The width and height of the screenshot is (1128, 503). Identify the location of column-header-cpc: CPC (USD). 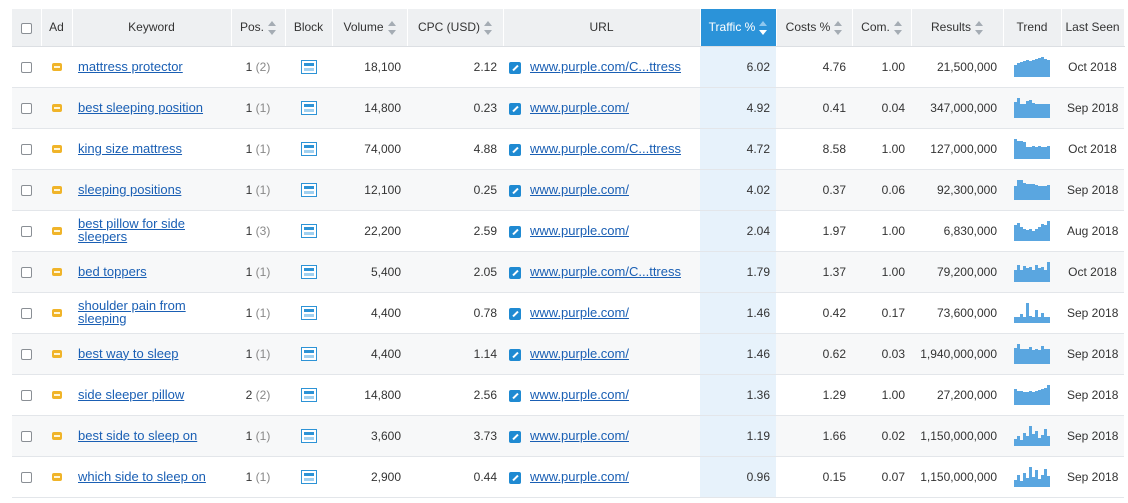
(455, 28).